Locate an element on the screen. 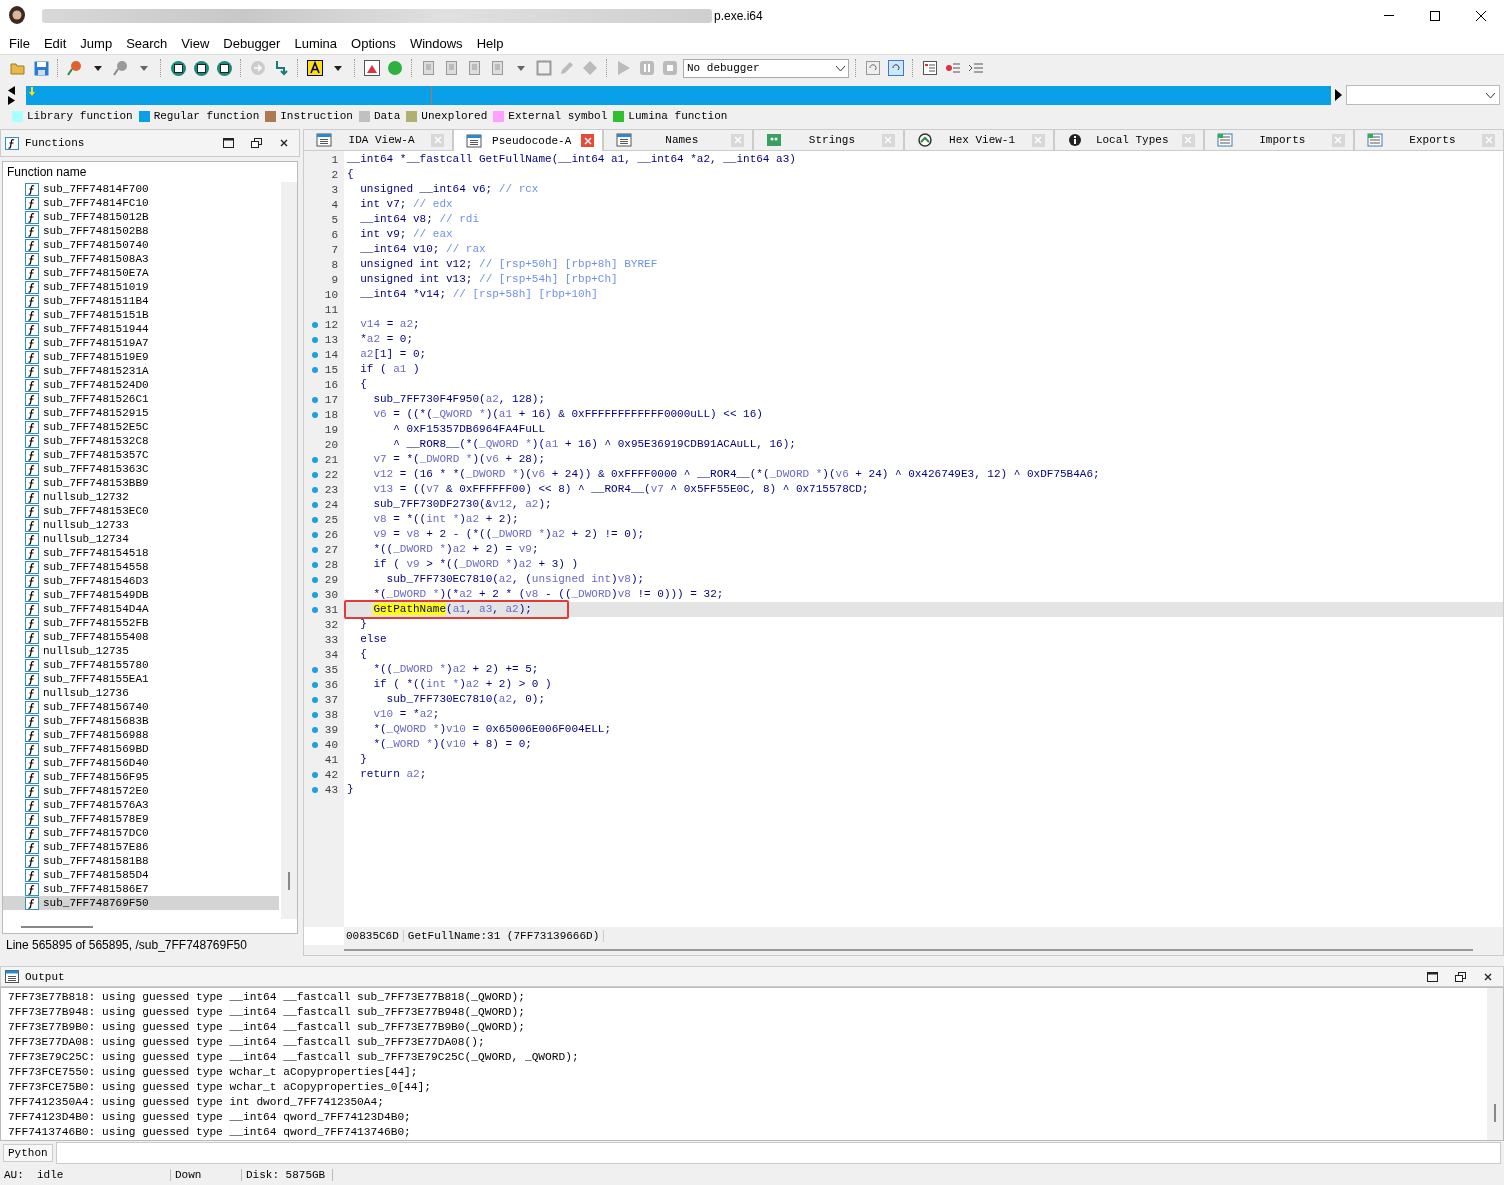 Image resolution: width=1504 pixels, height=1185 pixels. menu-item: Lumina is located at coordinates (316, 43).